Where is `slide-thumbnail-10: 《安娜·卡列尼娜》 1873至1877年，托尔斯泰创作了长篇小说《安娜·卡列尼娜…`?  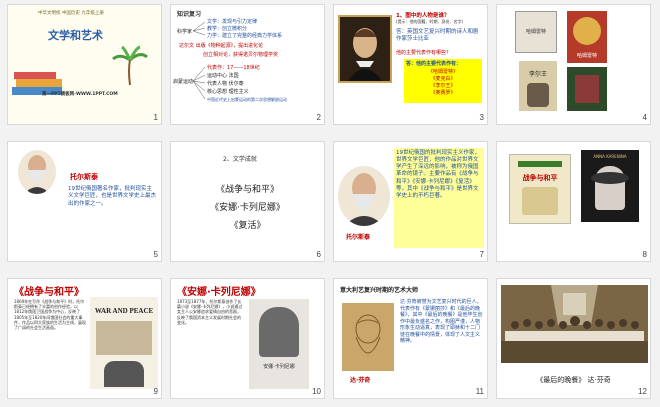 slide-thumbnail-10: 《安娜·卡列尼娜》 1873至1877年，托尔斯泰创作了长篇小说《安娜·卡列尼娜… is located at coordinates (247, 338).